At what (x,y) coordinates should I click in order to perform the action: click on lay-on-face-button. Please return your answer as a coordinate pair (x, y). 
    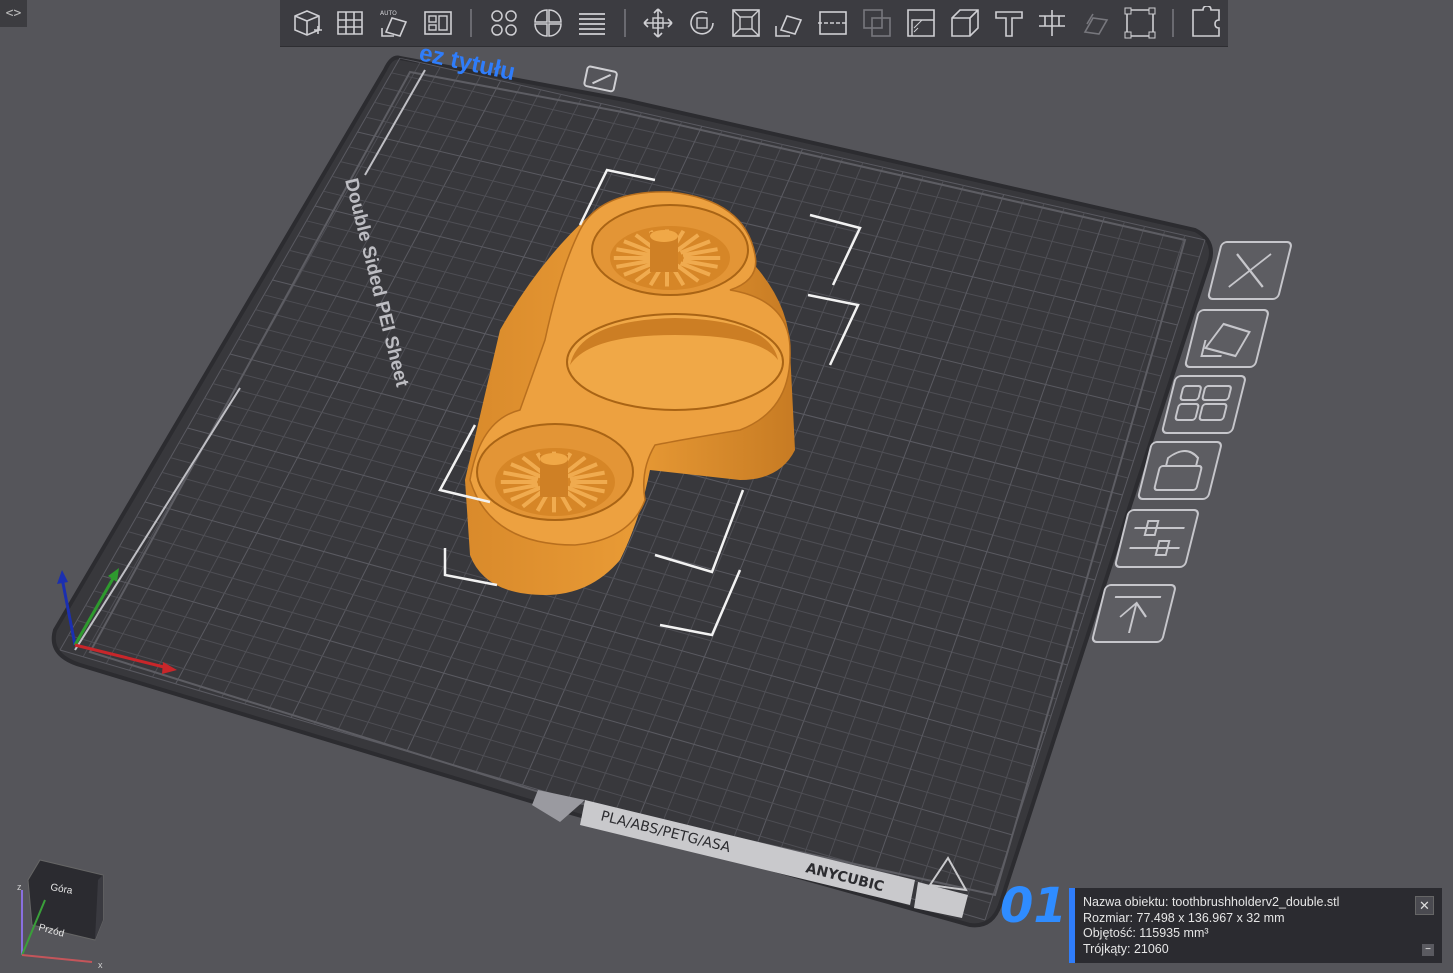
    Looking at the image, I should click on (789, 23).